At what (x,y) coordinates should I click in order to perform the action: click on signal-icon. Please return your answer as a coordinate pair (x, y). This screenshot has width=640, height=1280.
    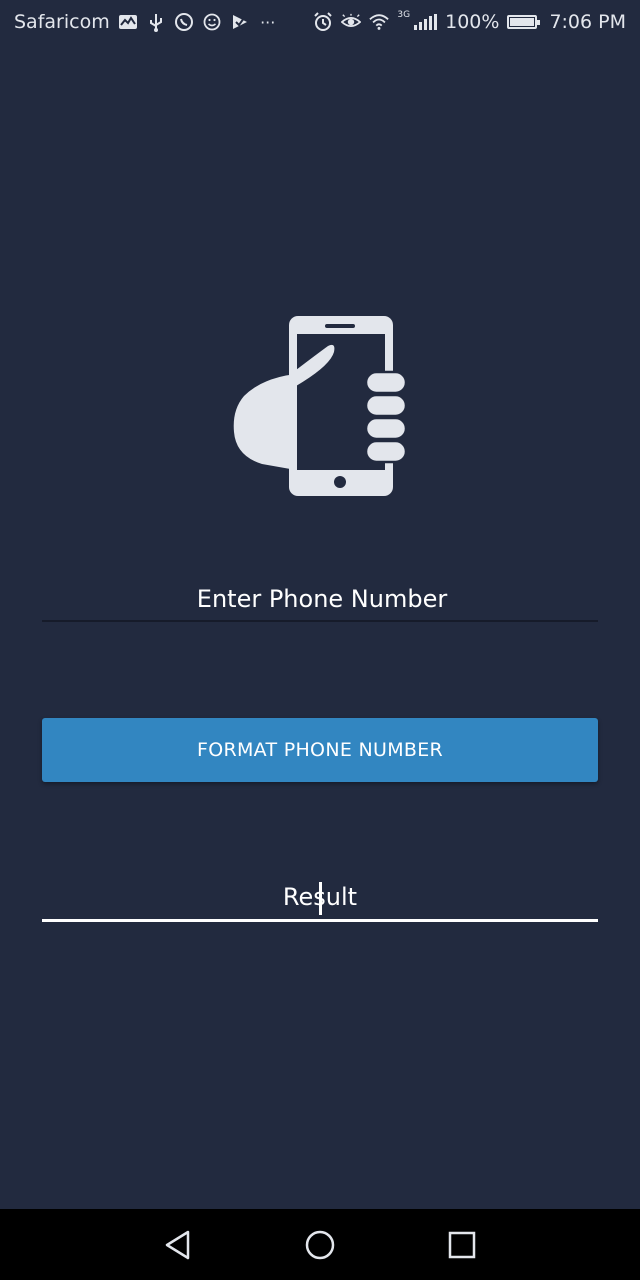
    Looking at the image, I should click on (426, 22).